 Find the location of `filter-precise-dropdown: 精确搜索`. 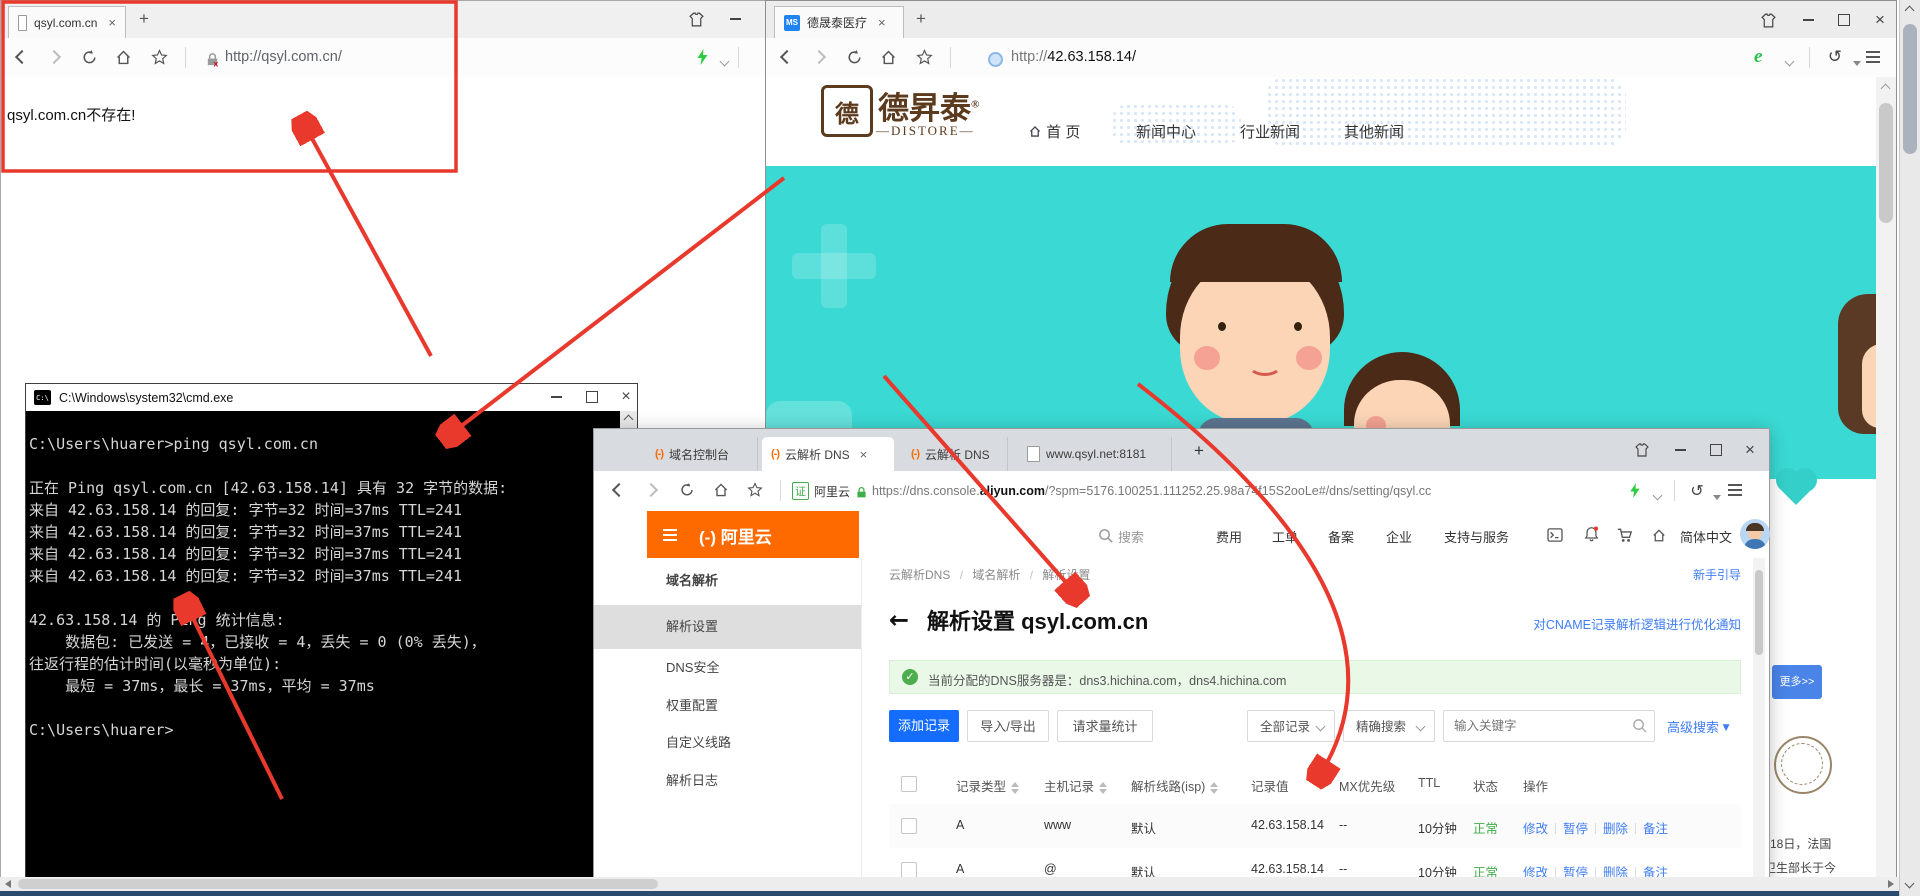

filter-precise-dropdown: 精确搜索 is located at coordinates (1389, 726).